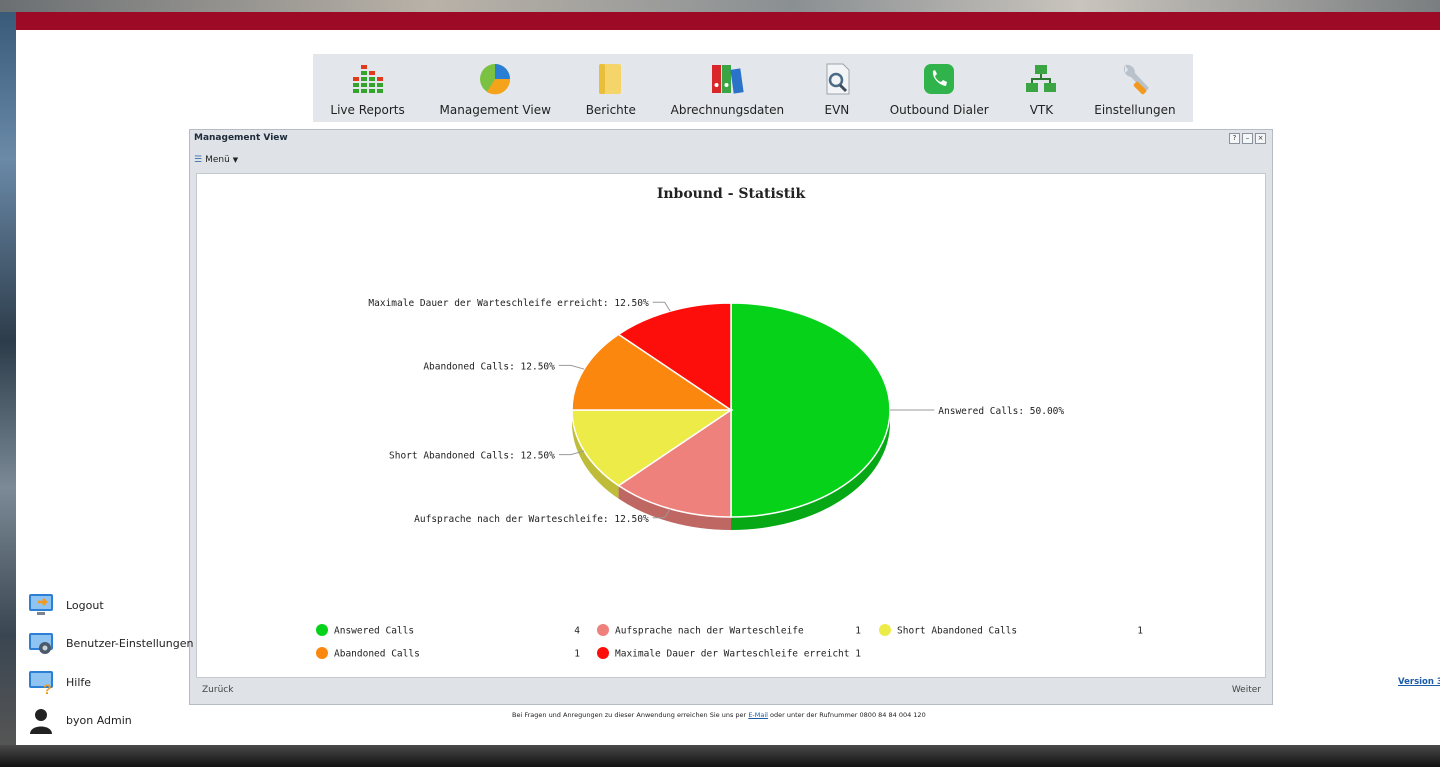 Image resolution: width=1440 pixels, height=767 pixels. I want to click on nav-evn: EVN, so click(837, 91).